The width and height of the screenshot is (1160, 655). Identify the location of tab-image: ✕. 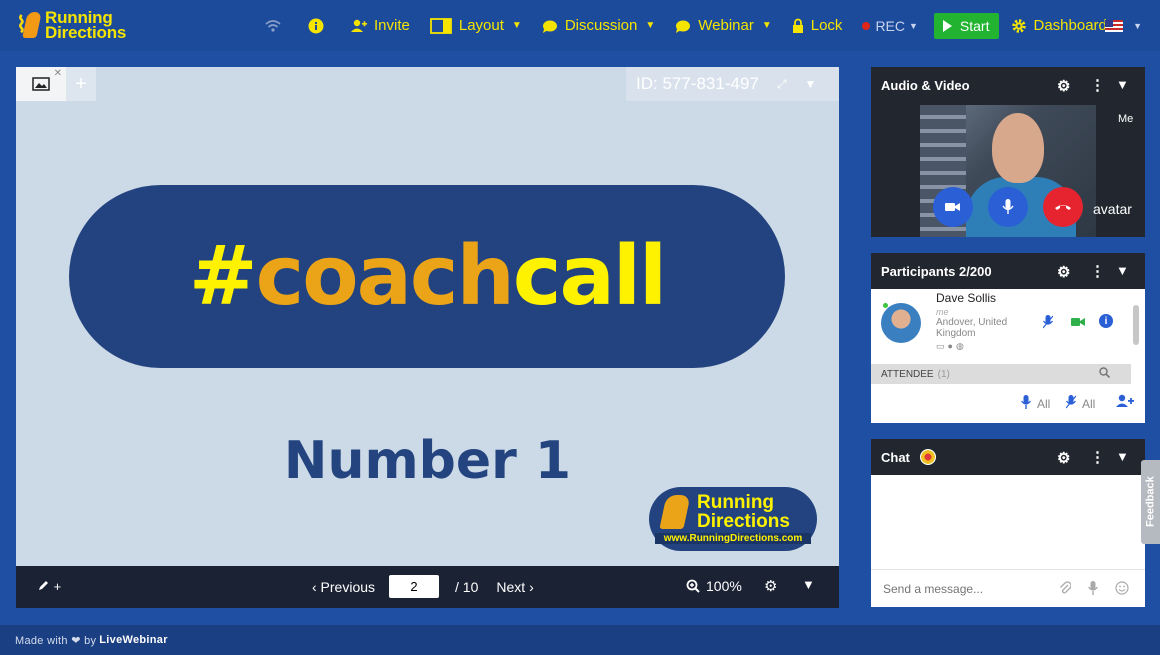
(41, 84).